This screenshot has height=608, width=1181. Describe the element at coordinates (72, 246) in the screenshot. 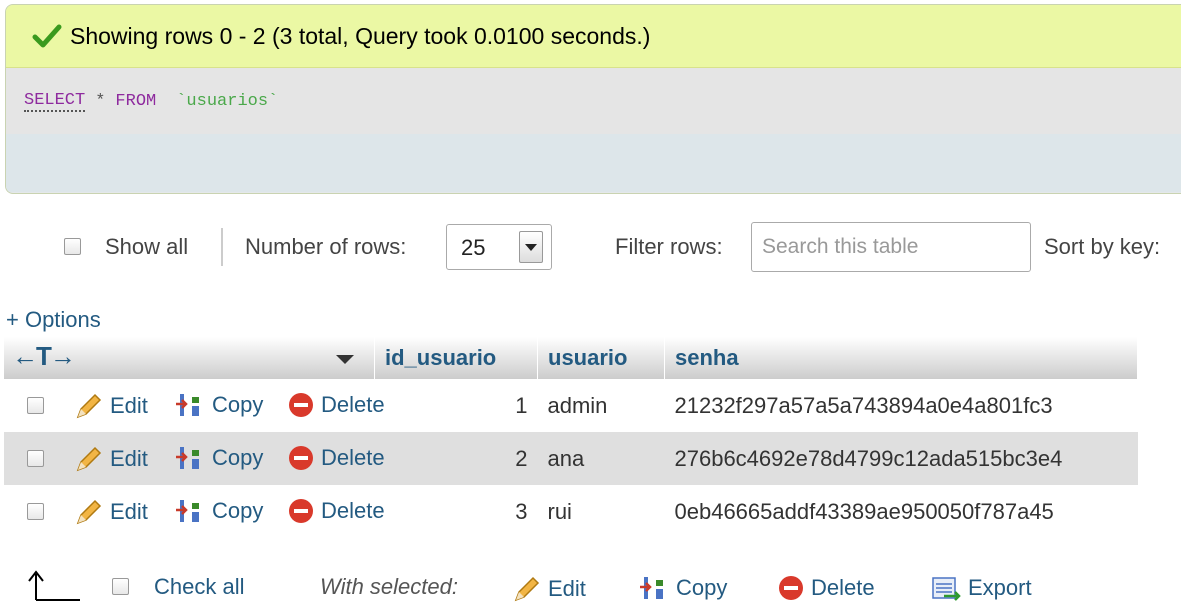

I see `show-all-checkbox` at that location.